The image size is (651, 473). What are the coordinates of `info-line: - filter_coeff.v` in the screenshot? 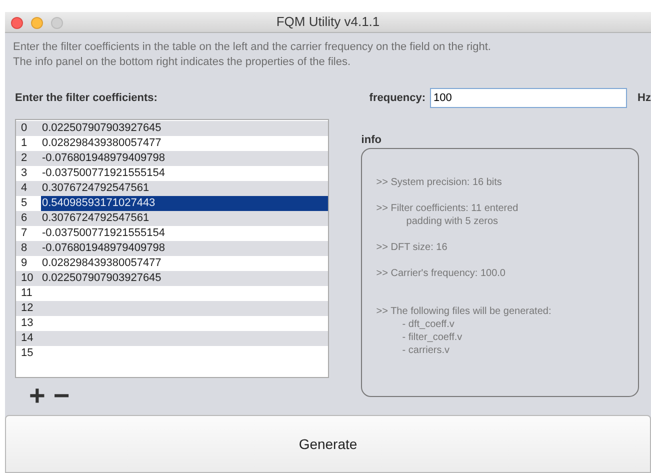 It's located at (432, 337).